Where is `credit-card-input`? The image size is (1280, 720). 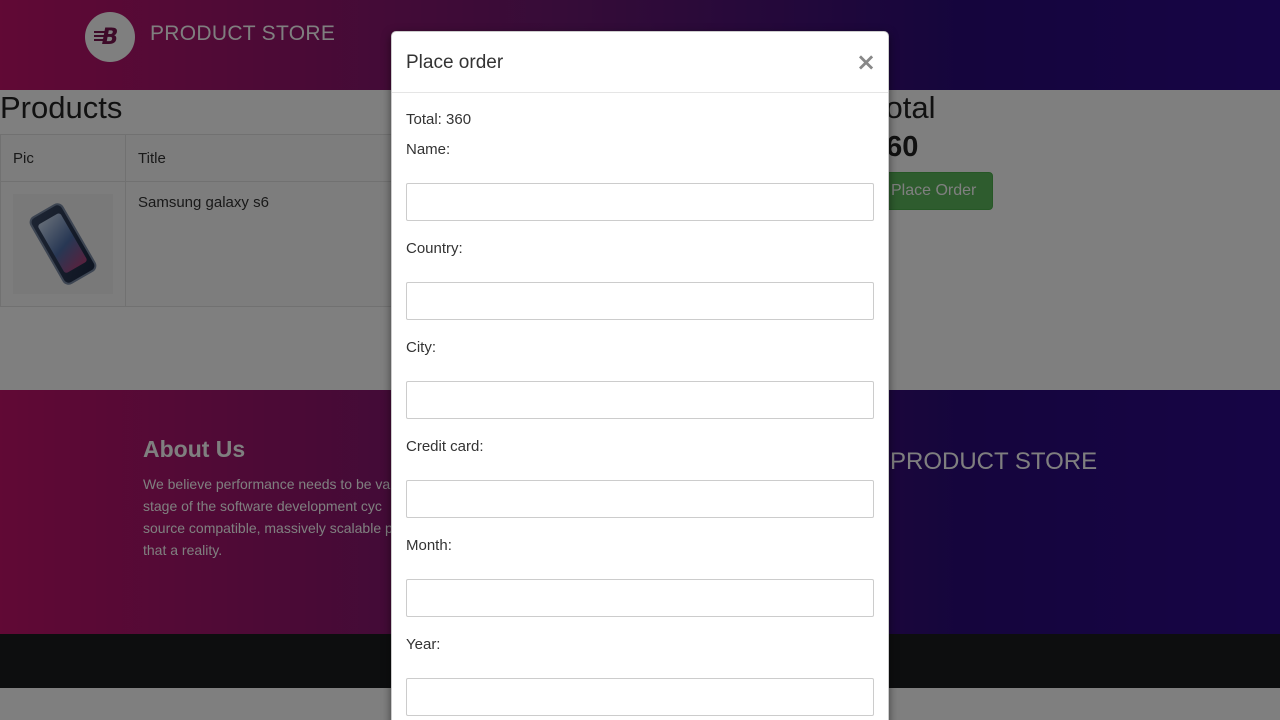
credit-card-input is located at coordinates (640, 499).